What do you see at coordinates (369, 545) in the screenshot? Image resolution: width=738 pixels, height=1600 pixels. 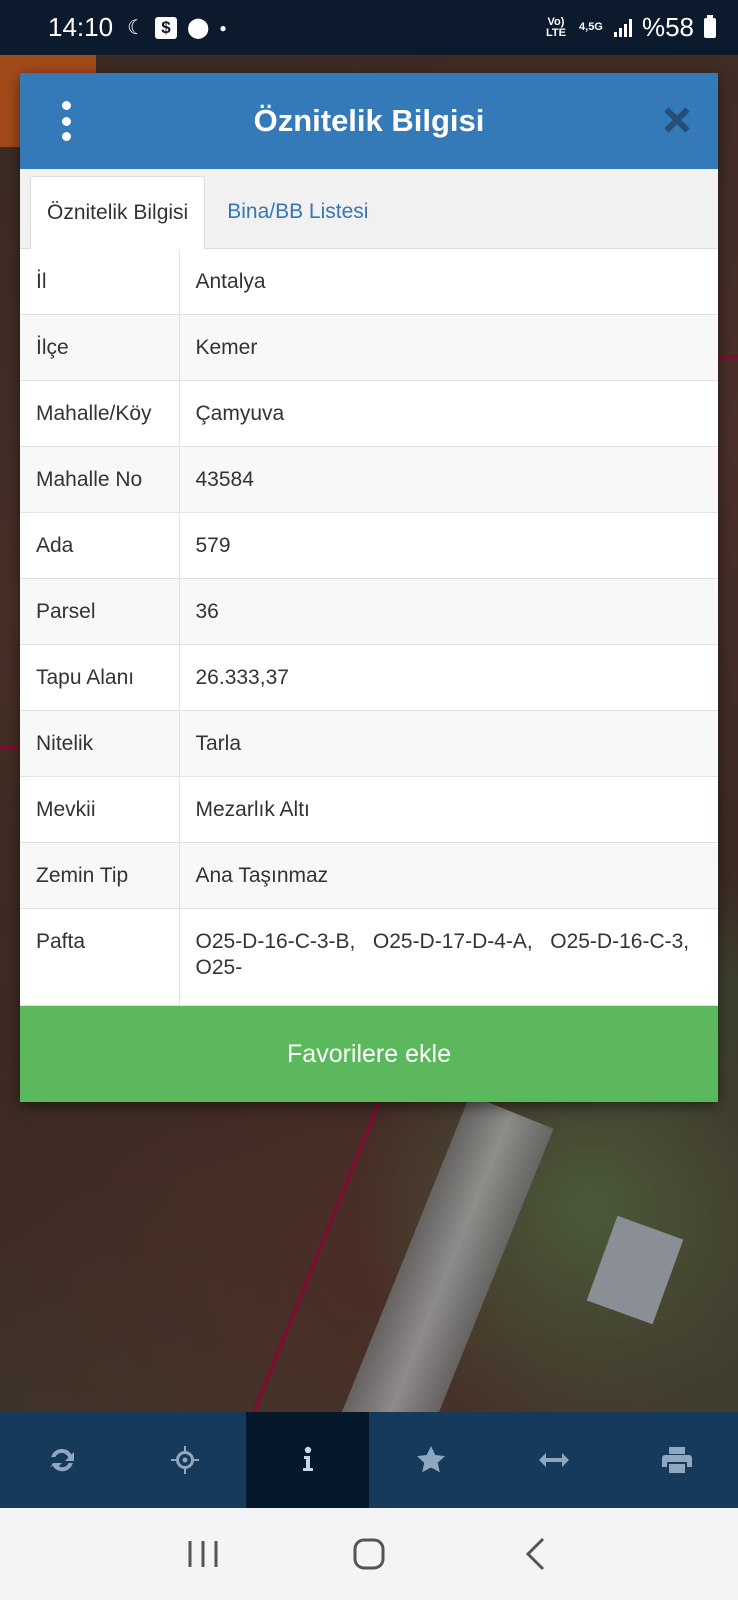 I see `table-row: Ada 579` at bounding box center [369, 545].